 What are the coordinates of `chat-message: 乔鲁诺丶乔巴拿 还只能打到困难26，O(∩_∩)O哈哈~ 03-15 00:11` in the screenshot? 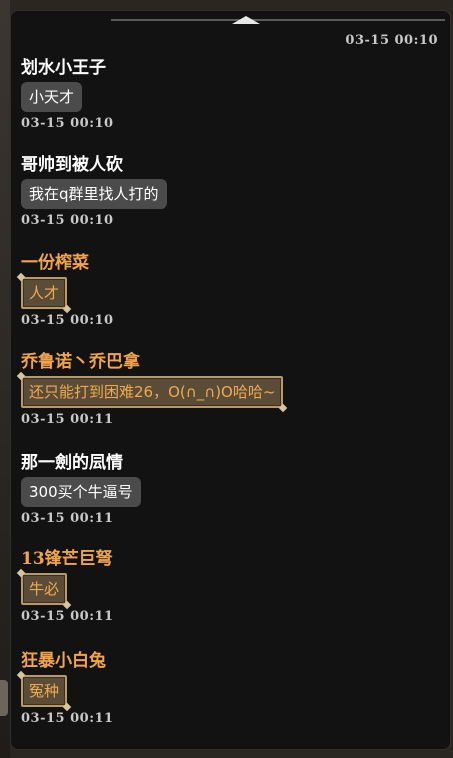 It's located at (152, 389).